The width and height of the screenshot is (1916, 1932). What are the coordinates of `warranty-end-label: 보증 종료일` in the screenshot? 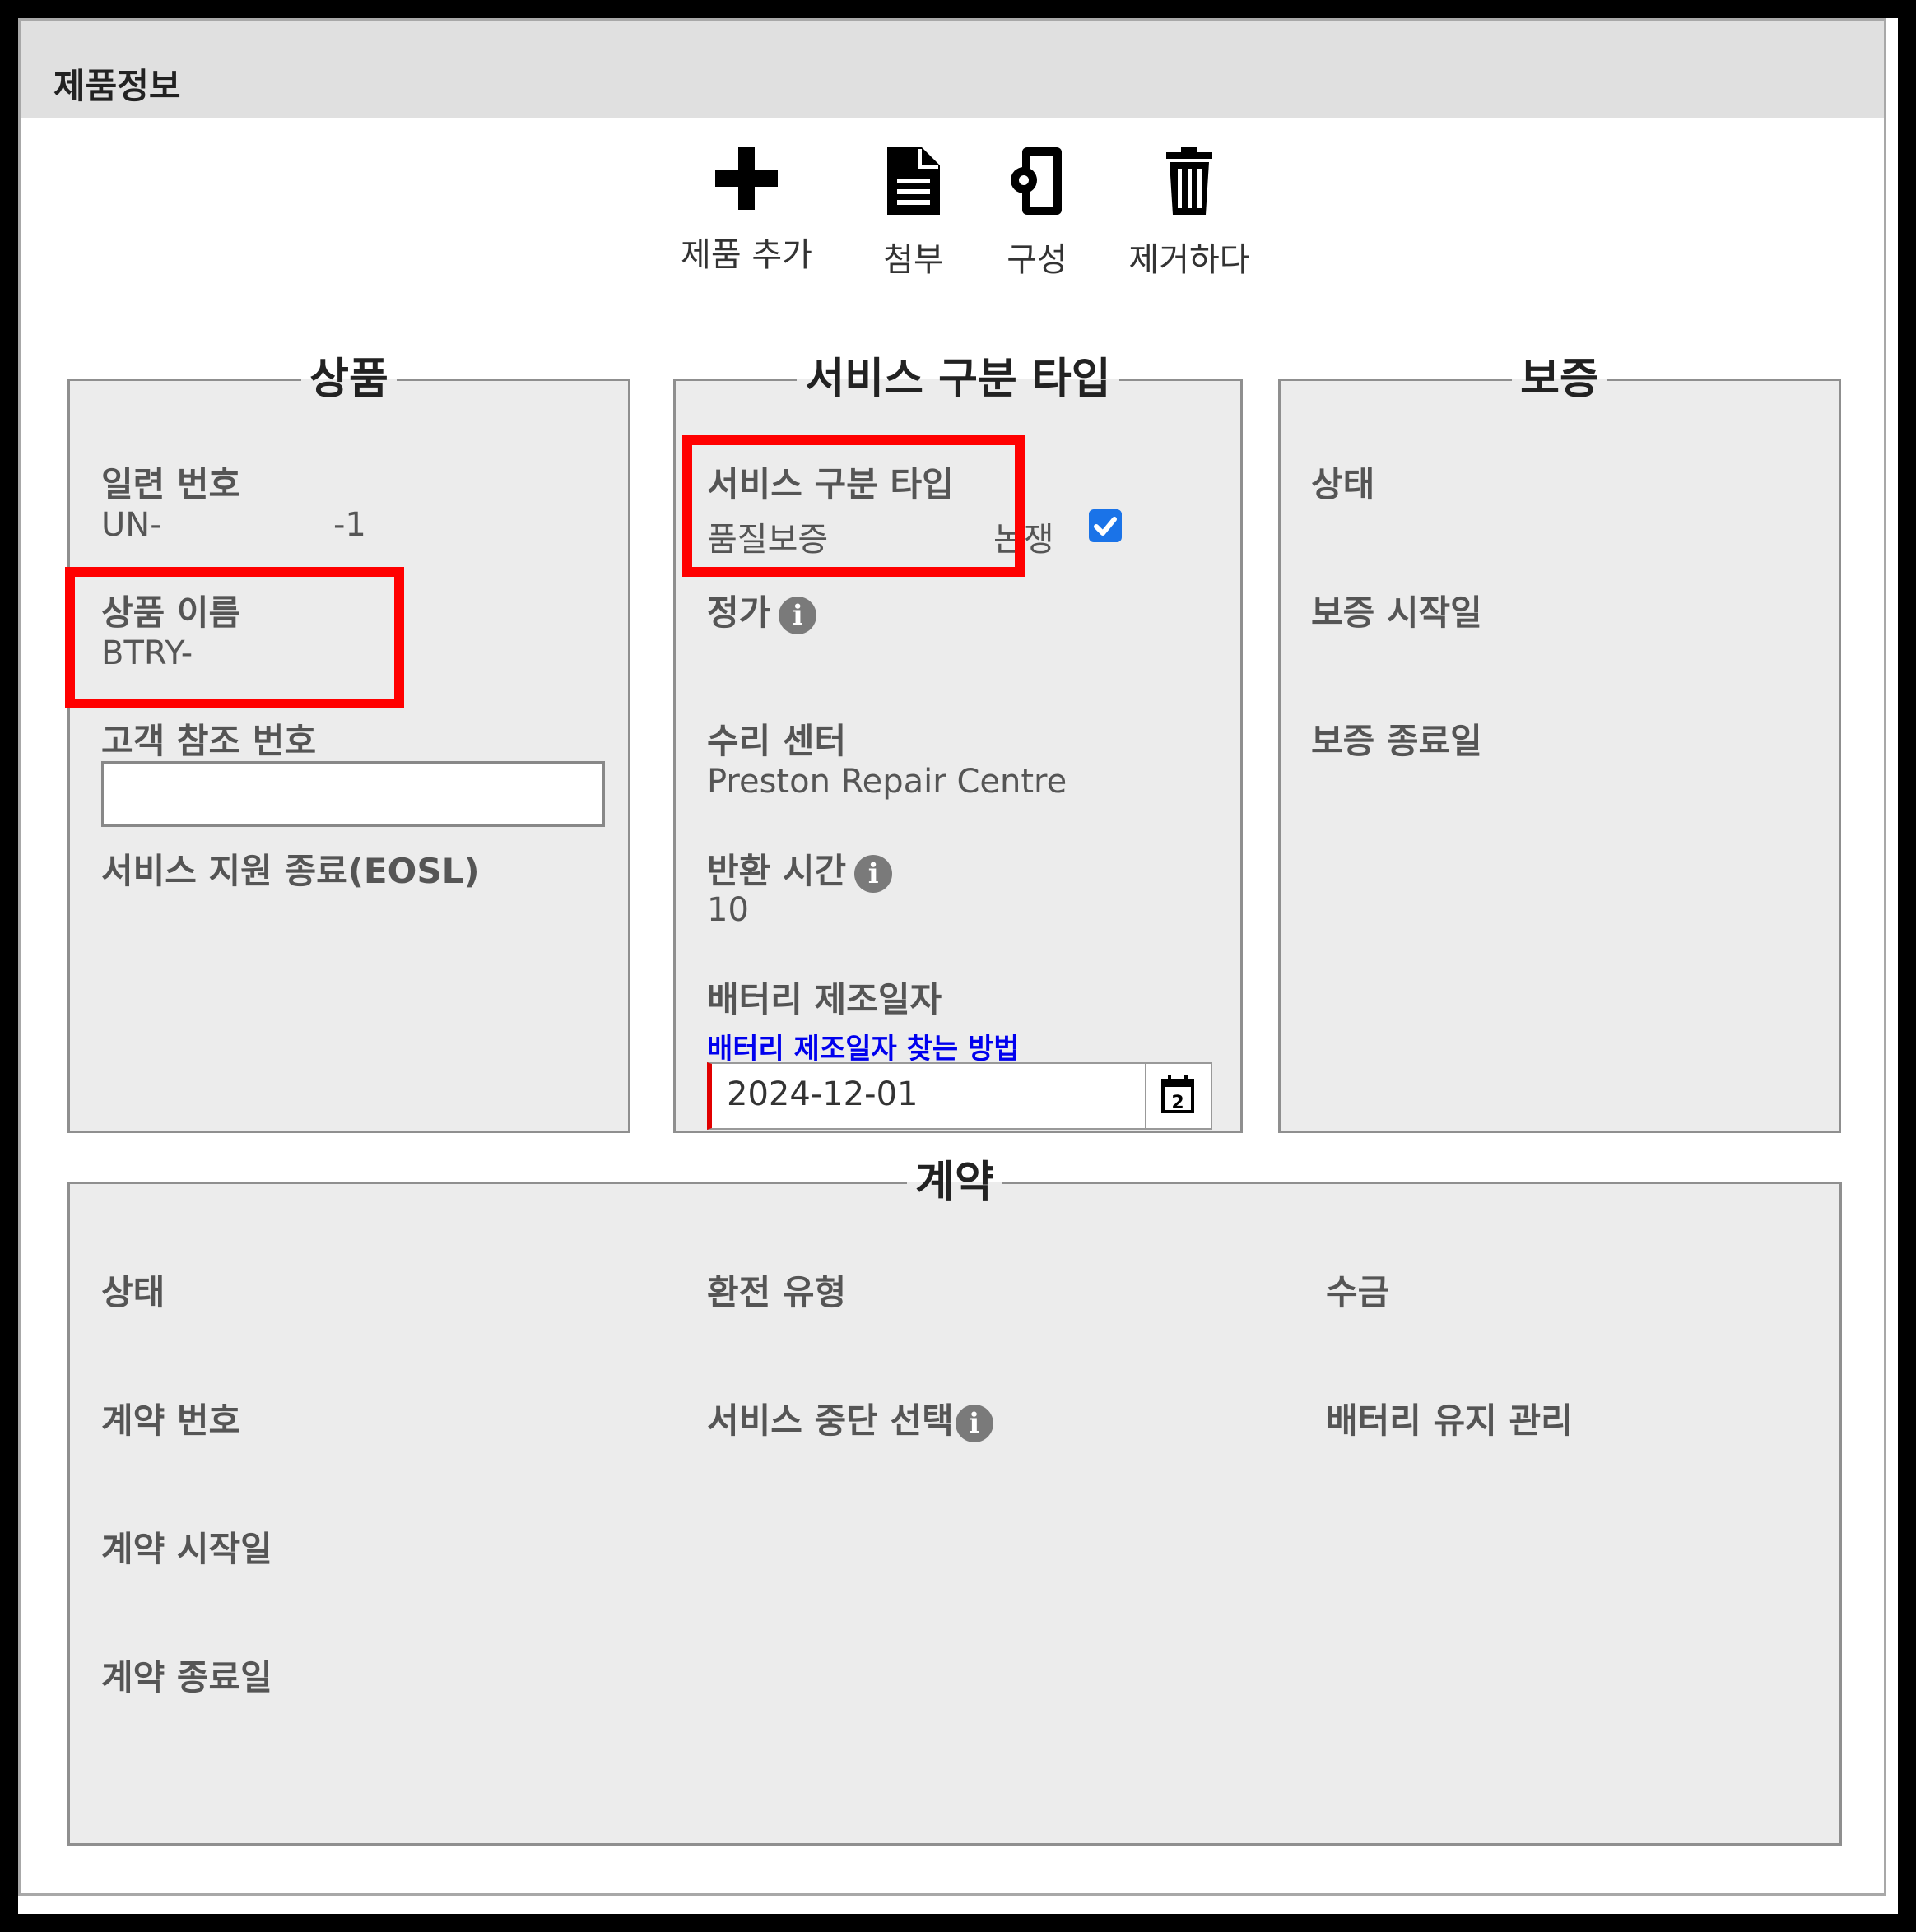 It's located at (1396, 741).